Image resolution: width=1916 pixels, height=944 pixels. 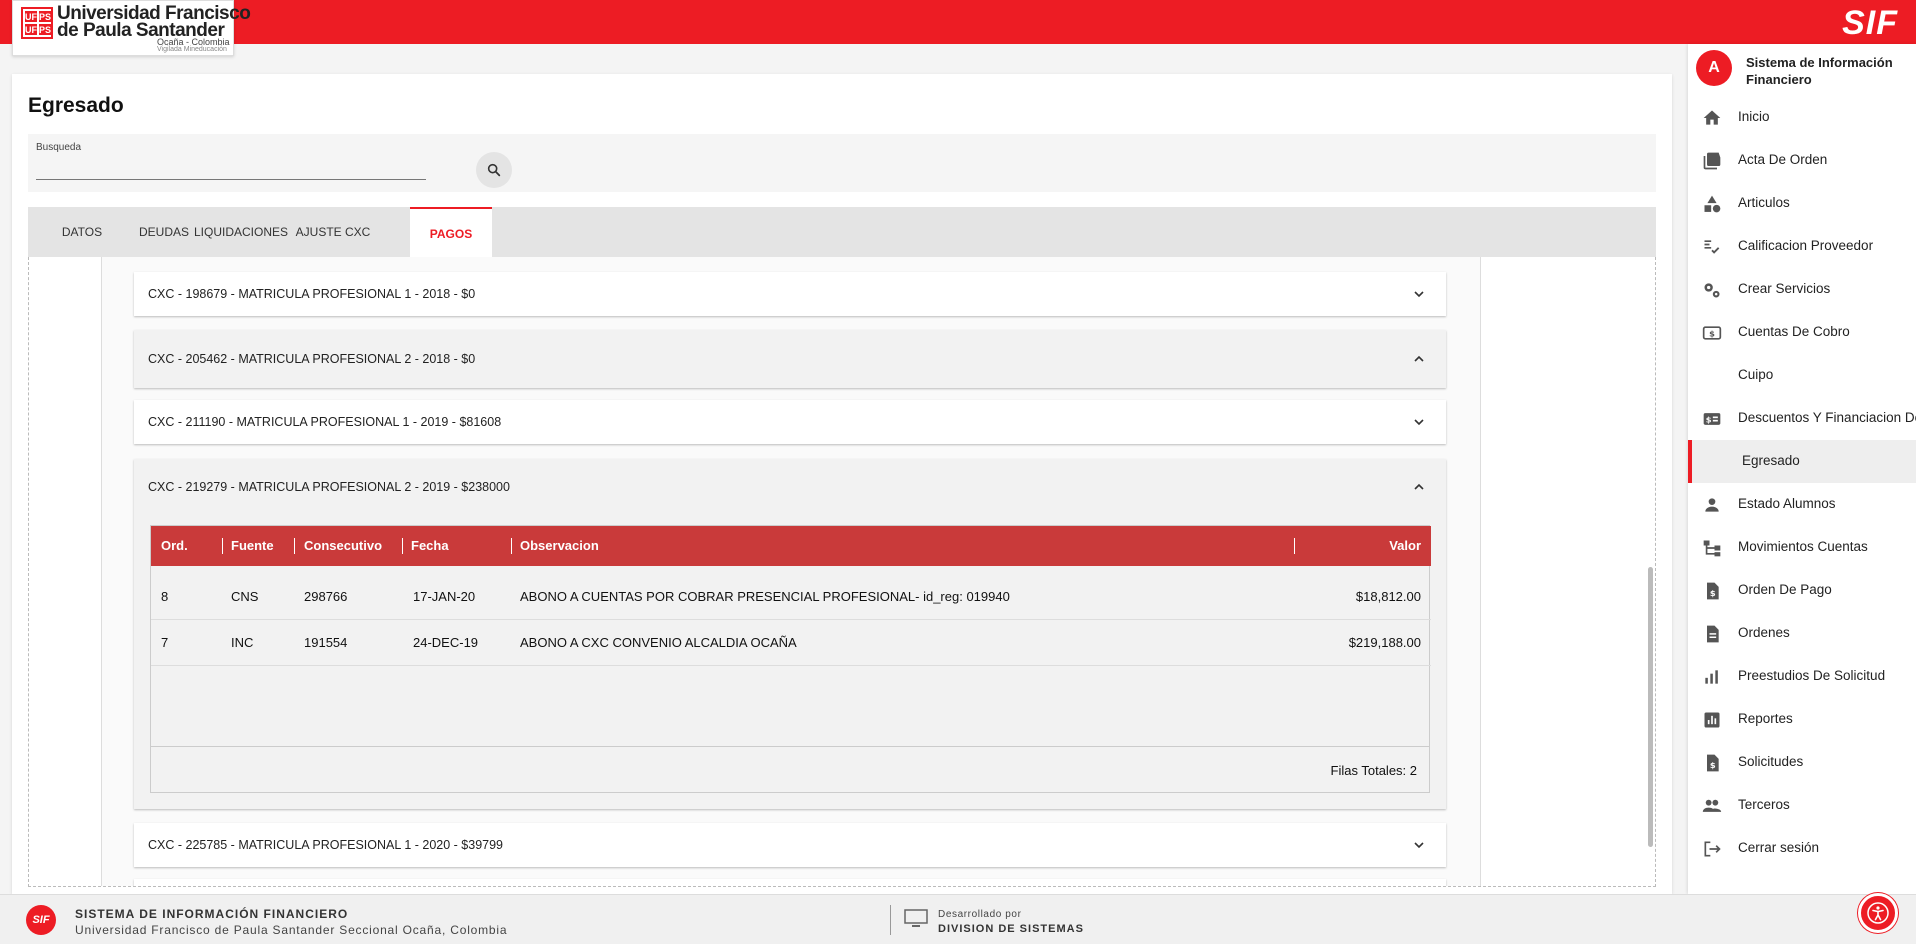 I want to click on sidebar-item-acta-de-orden: Acta De Orden, so click(x=1802, y=160).